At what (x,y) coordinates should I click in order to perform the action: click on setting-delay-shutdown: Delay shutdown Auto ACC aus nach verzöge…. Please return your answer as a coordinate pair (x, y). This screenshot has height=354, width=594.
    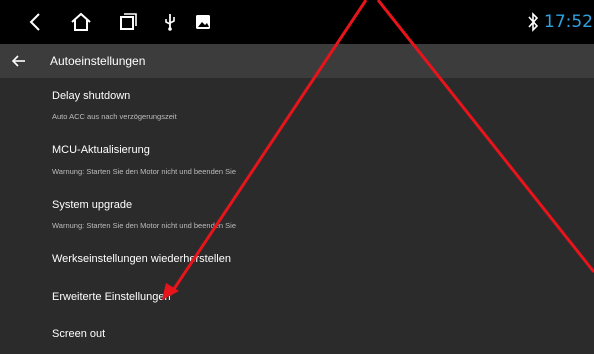
    Looking at the image, I should click on (297, 105).